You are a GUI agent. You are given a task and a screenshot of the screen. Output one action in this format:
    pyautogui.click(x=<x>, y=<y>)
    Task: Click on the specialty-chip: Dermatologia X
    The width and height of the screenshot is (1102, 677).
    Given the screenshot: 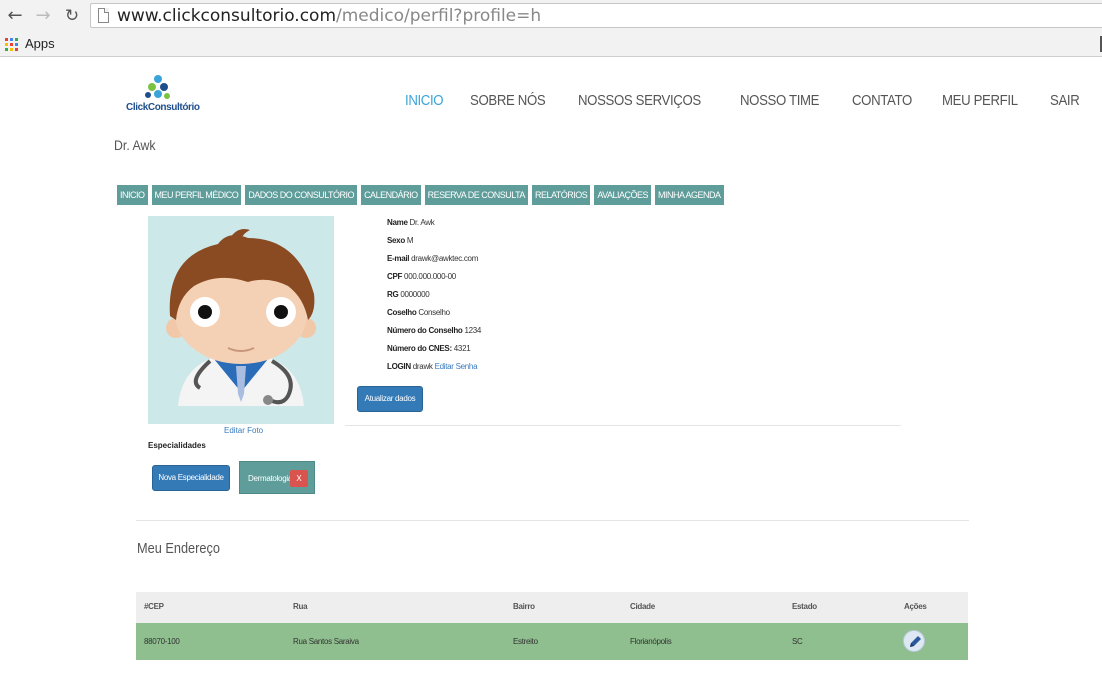 What is the action you would take?
    pyautogui.click(x=277, y=477)
    